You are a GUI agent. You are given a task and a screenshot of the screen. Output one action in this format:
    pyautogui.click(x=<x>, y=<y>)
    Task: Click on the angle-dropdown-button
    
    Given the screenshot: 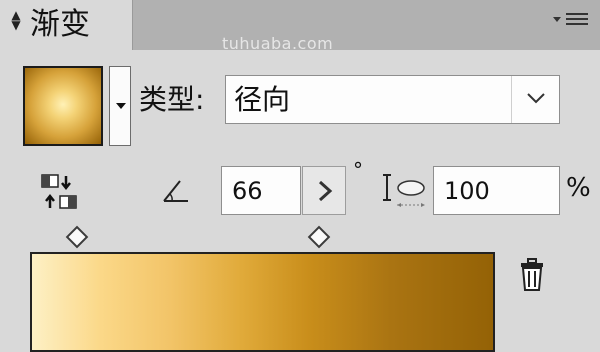 What is the action you would take?
    pyautogui.click(x=324, y=190)
    